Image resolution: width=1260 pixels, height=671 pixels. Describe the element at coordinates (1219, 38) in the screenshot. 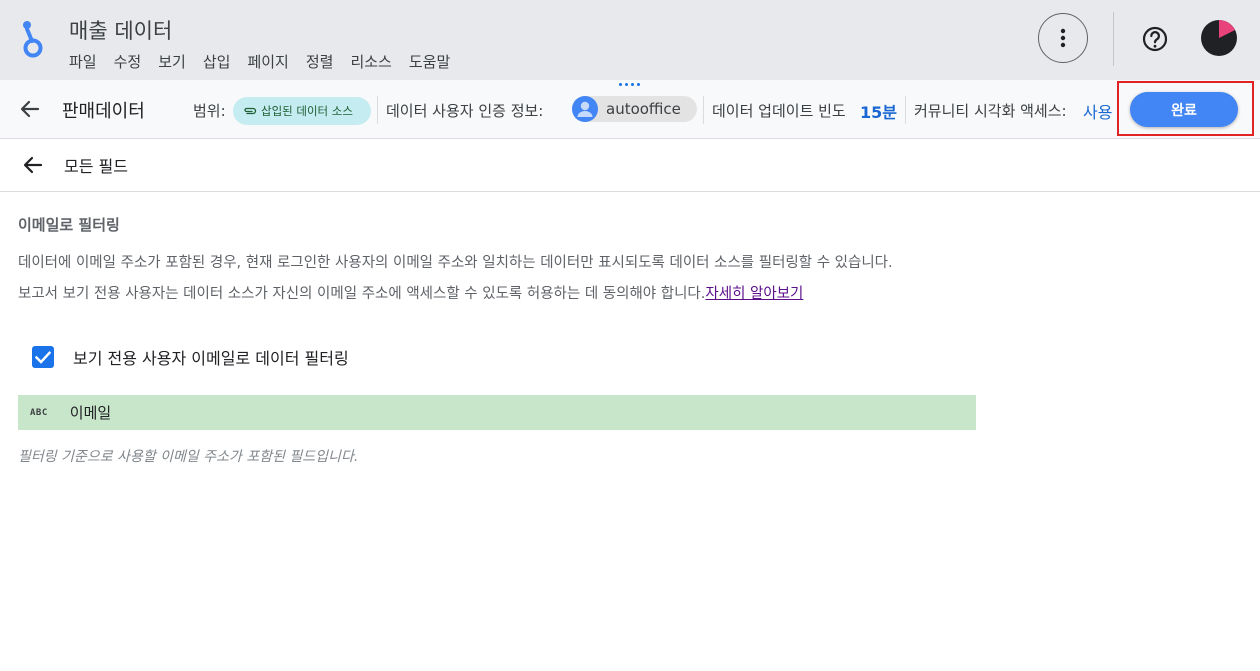

I see `avatar-icon` at that location.